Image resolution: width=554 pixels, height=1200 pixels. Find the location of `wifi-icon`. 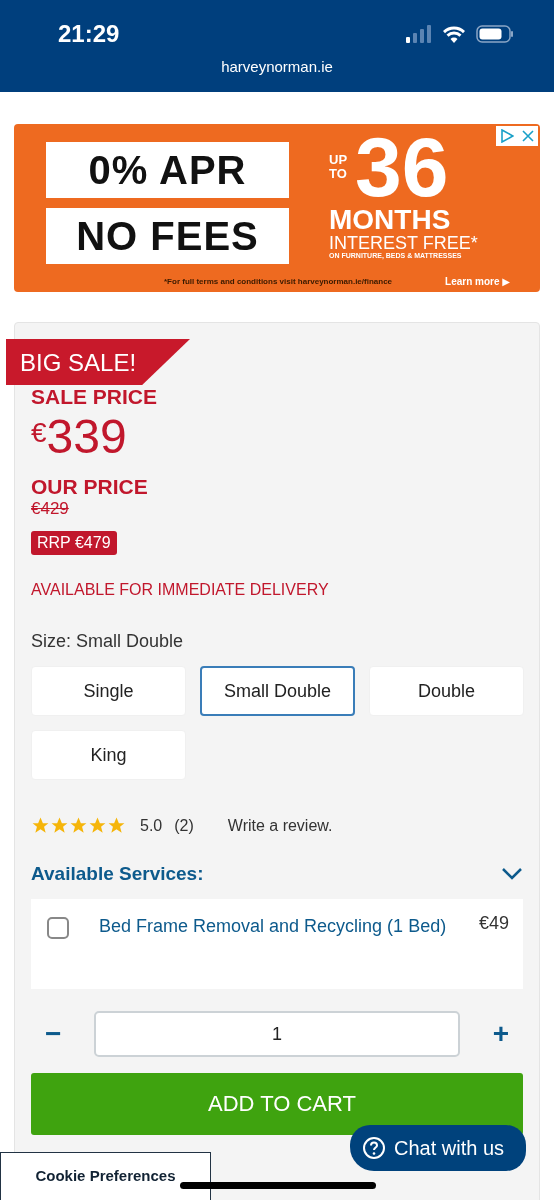

wifi-icon is located at coordinates (454, 34).